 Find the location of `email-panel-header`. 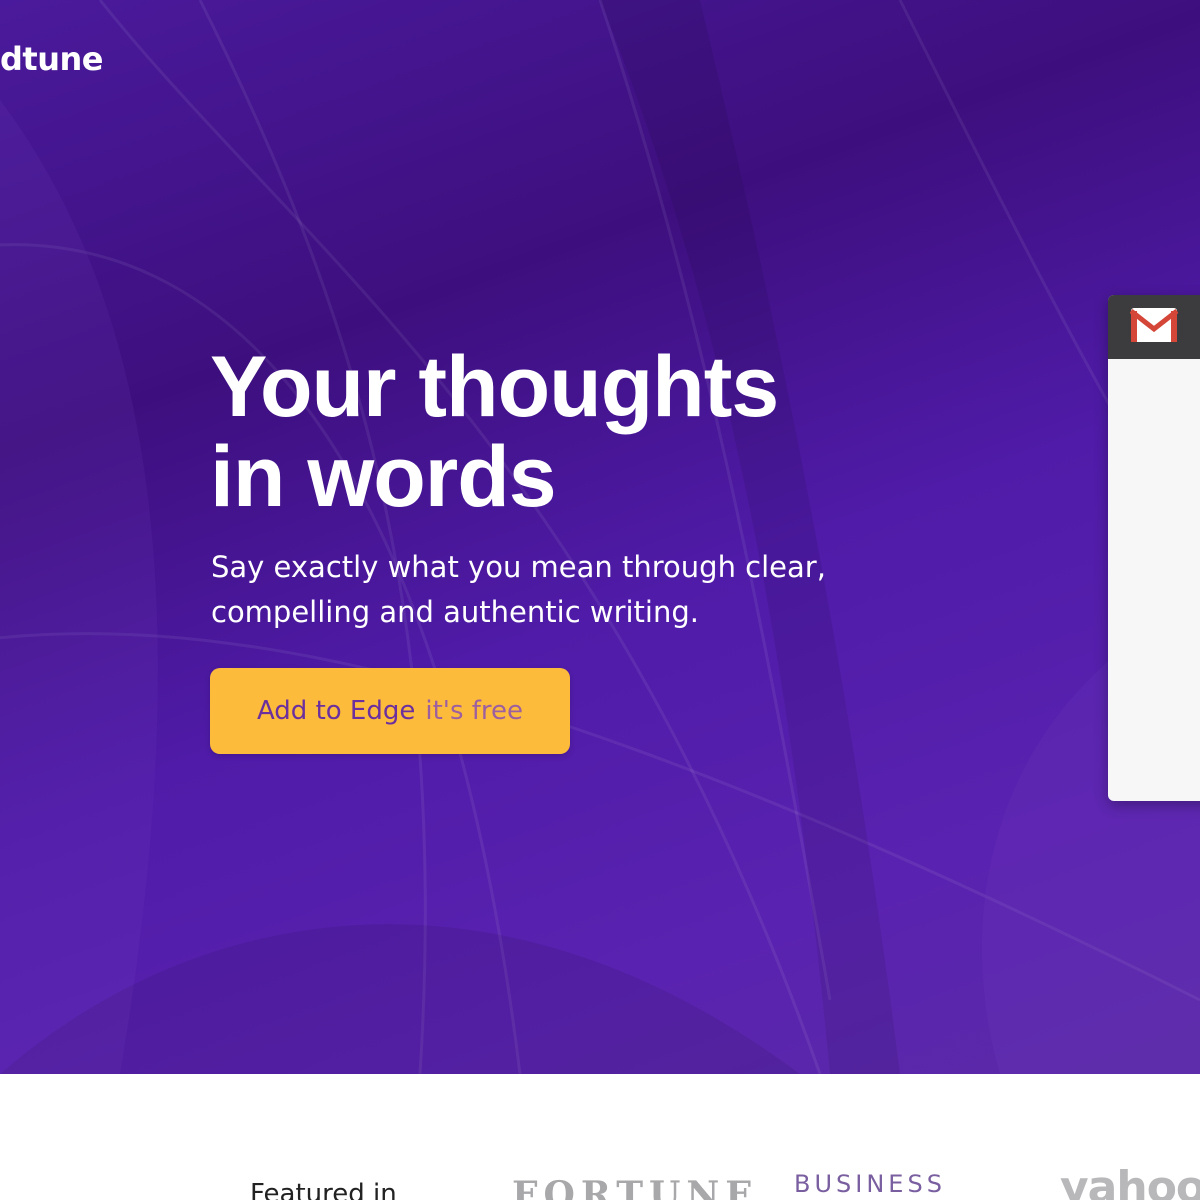

email-panel-header is located at coordinates (1154, 327).